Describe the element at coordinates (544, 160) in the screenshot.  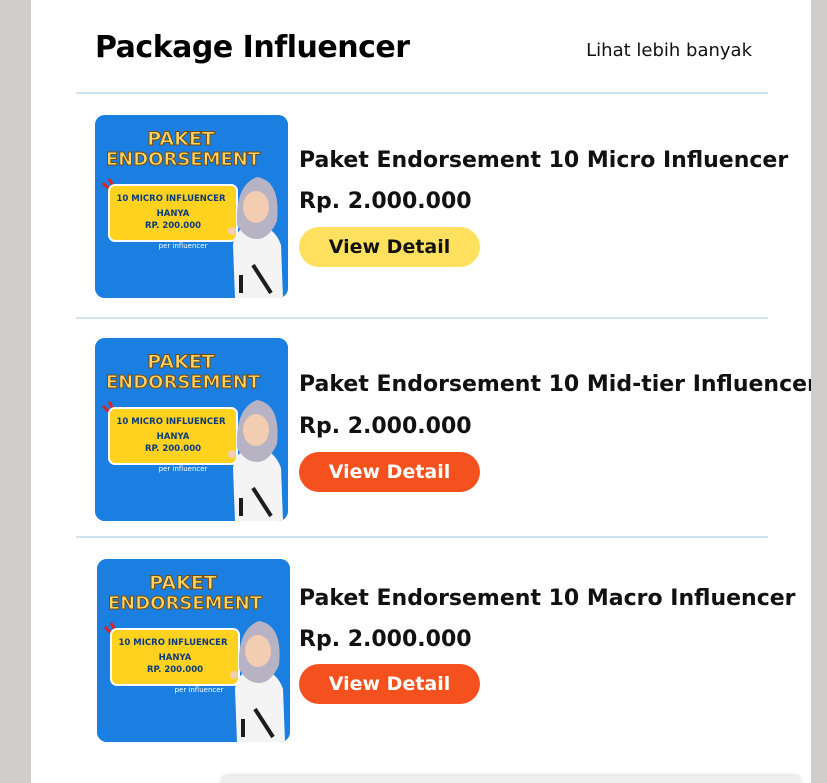
I see `package-name: Paket Endorsement 10 Micro Influencer` at that location.